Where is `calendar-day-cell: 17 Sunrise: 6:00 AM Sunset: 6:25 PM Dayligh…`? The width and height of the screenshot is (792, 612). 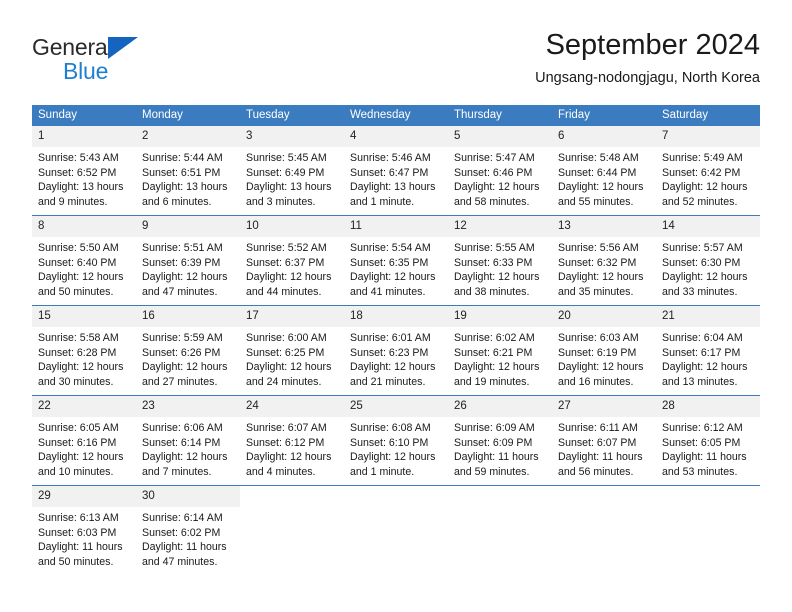 calendar-day-cell: 17 Sunrise: 6:00 AM Sunset: 6:25 PM Dayligh… is located at coordinates (292, 350).